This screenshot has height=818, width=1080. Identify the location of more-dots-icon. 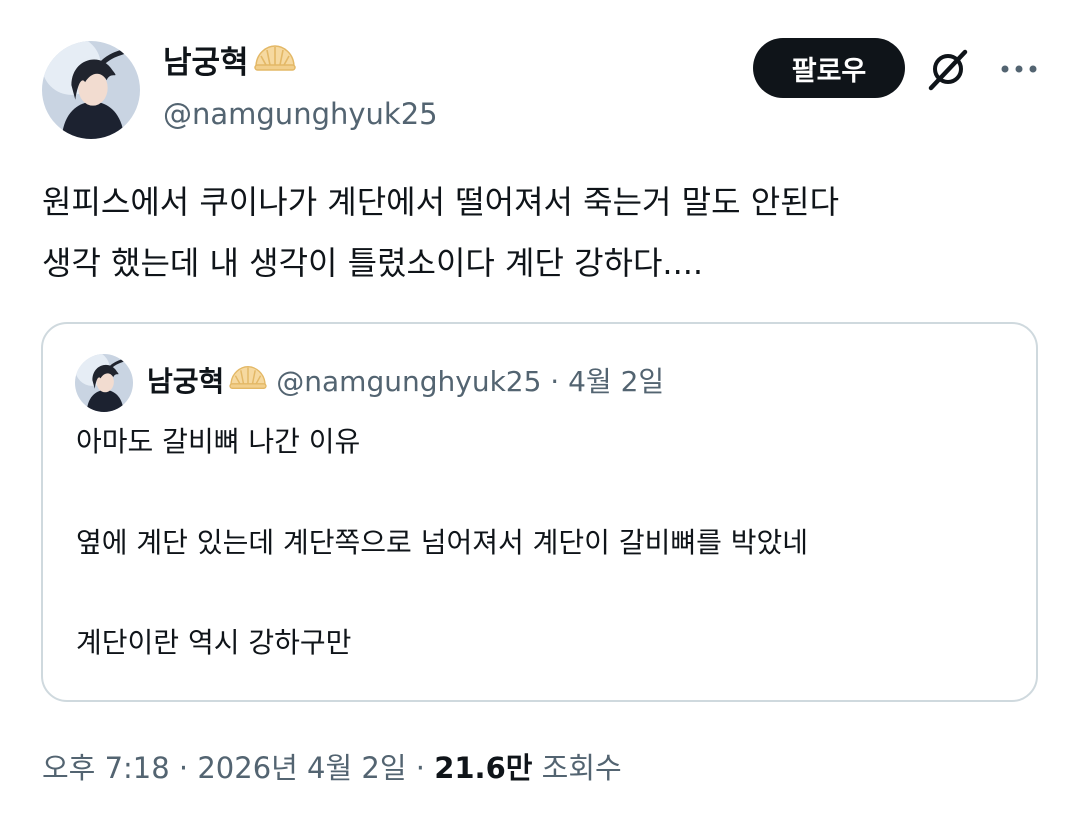
(1019, 69).